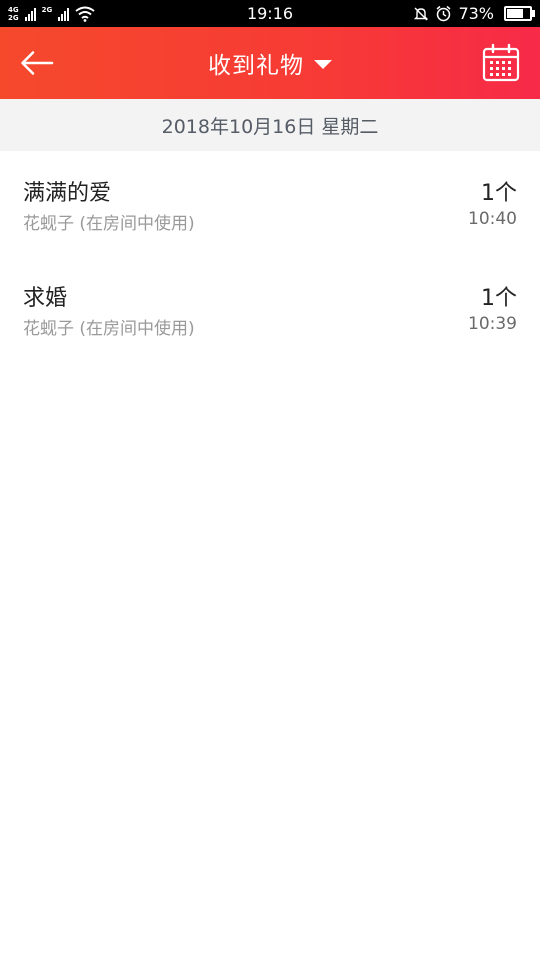 This screenshot has height=960, width=540. I want to click on battery-percent: 73%, so click(476, 13).